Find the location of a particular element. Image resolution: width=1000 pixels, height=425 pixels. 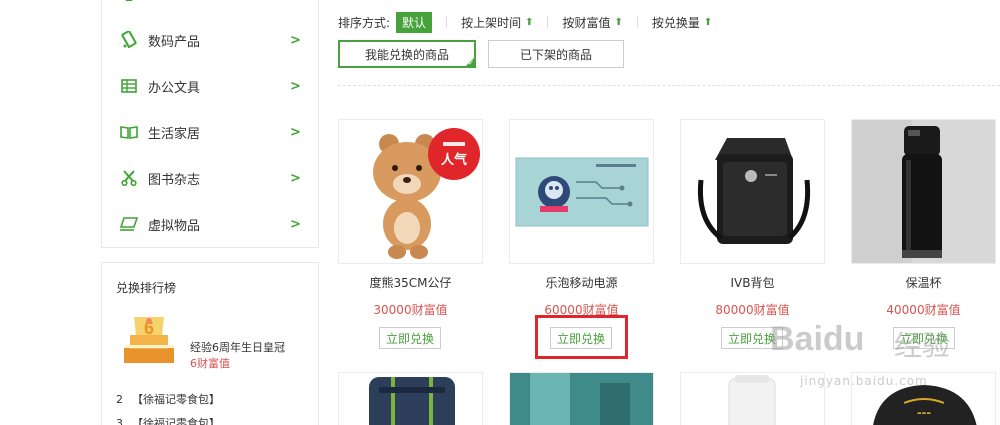

sort-option-label: 按上架时间 is located at coordinates (491, 22).